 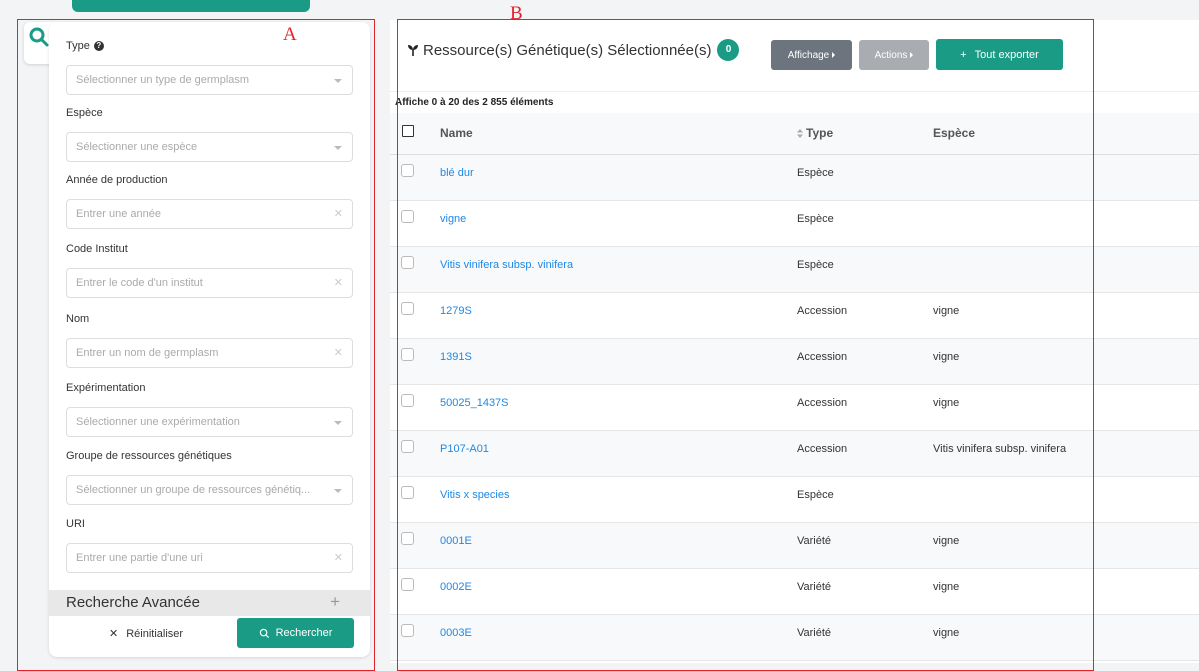 I want to click on results-count: Affiche 0 à 20 des 2 855 éléments, so click(x=474, y=102).